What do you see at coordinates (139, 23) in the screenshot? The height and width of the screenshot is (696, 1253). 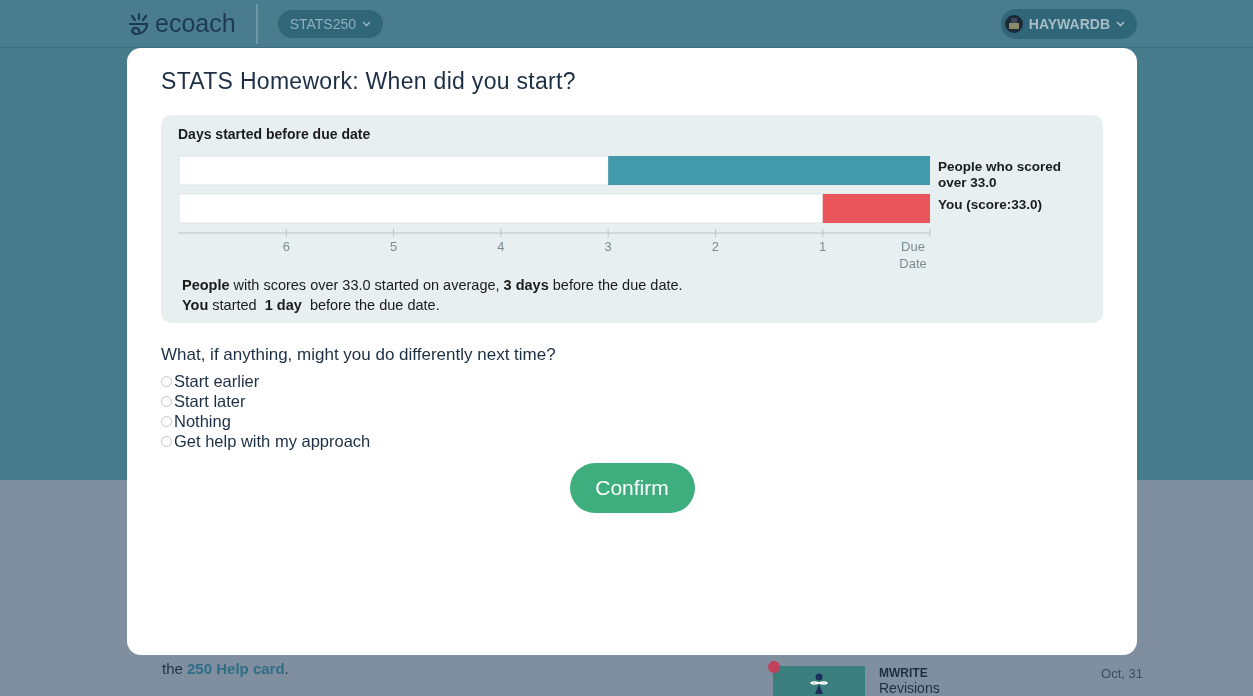 I see `sprout-icon` at bounding box center [139, 23].